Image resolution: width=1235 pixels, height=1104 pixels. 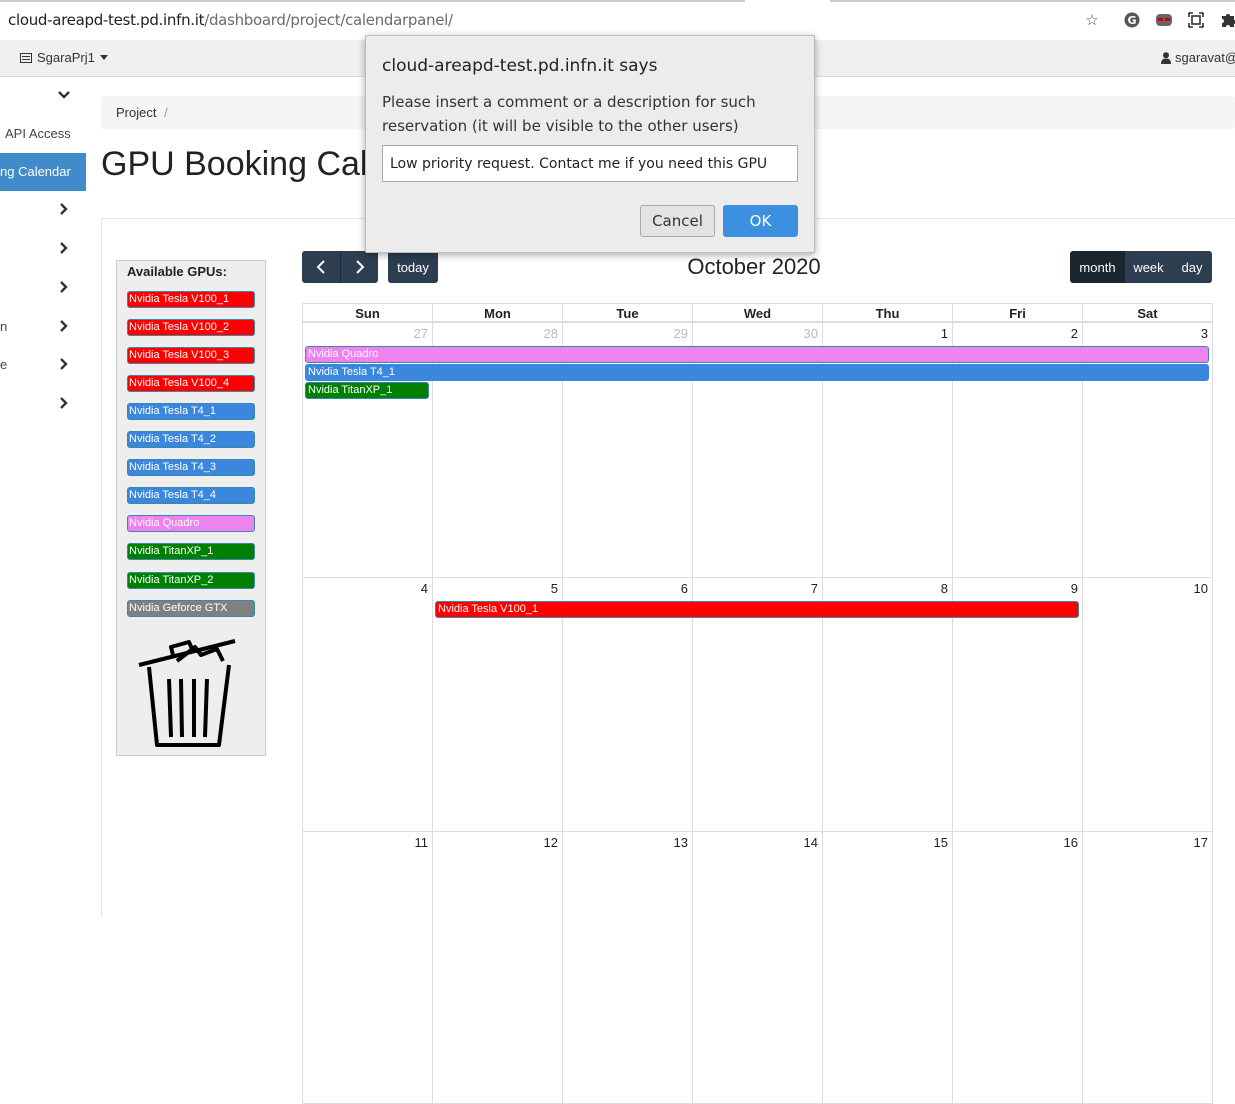 I want to click on day-number: 15, so click(x=940, y=842).